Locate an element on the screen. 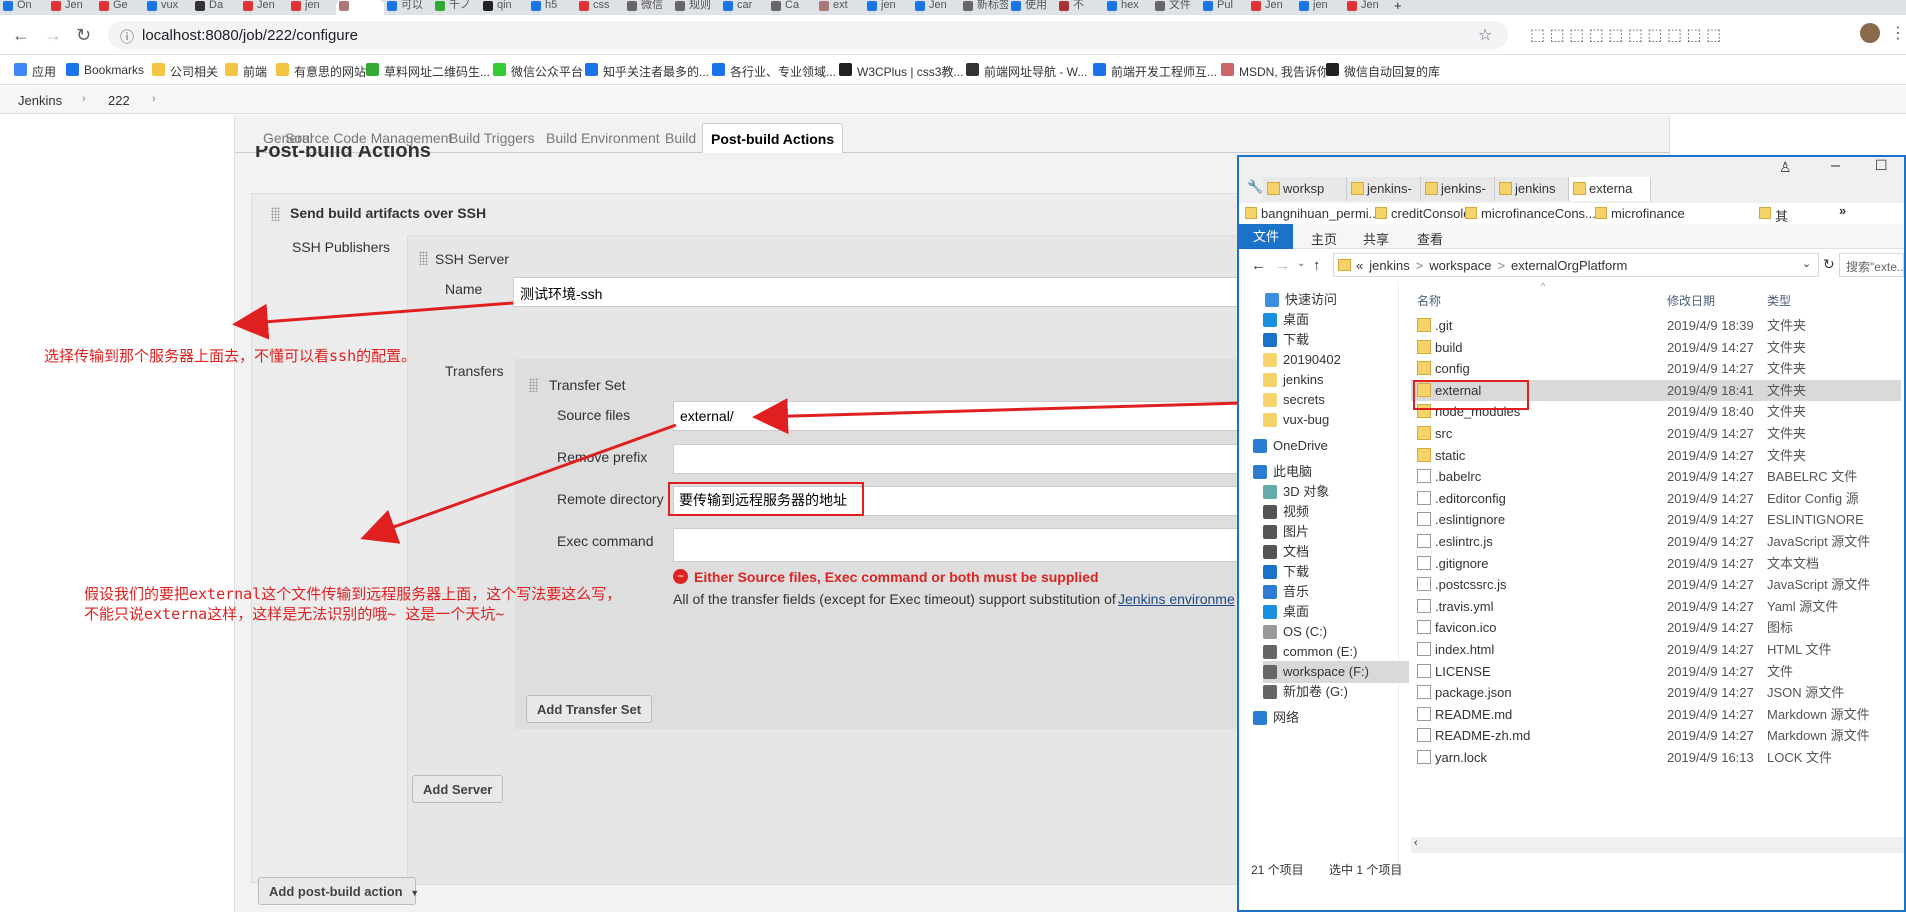 This screenshot has width=1906, height=912. annotation-note2-line1: 假设我们的要把external这个文件传输到远程服务器上面，这个写法要这么写， is located at coordinates (353, 594).